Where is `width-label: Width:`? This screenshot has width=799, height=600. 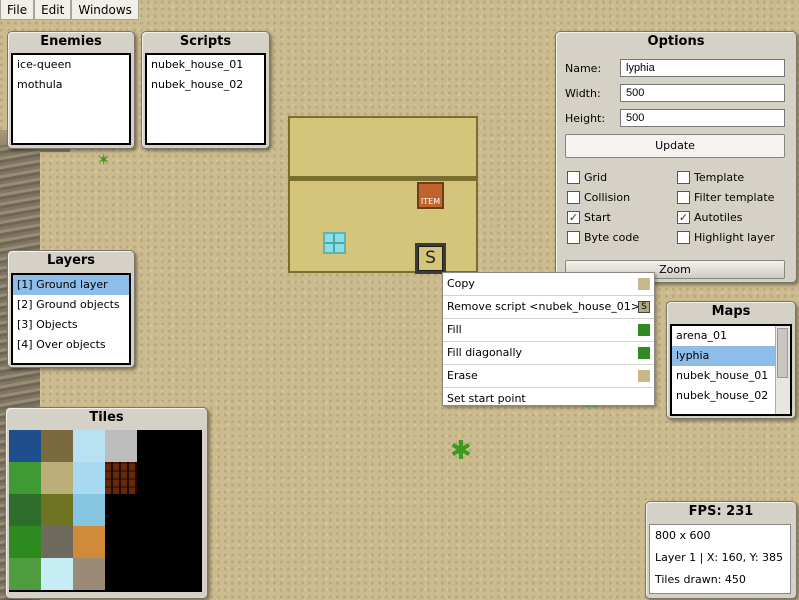 width-label: Width: is located at coordinates (583, 93).